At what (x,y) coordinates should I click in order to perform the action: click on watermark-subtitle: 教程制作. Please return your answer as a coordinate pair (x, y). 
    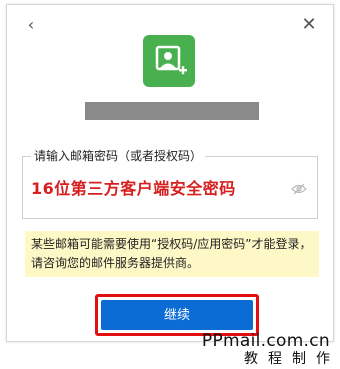
    Looking at the image, I should click on (292, 359).